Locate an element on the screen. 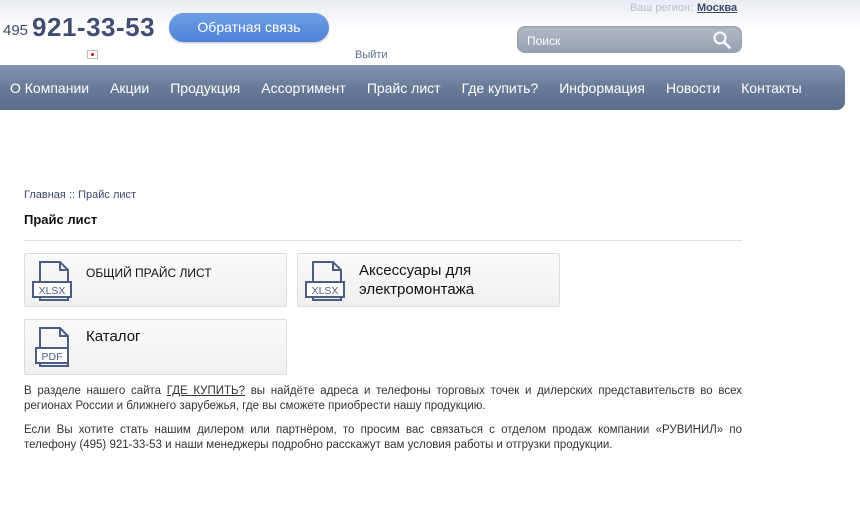 This screenshot has width=860, height=506. nav-item-news: Новости is located at coordinates (693, 88).